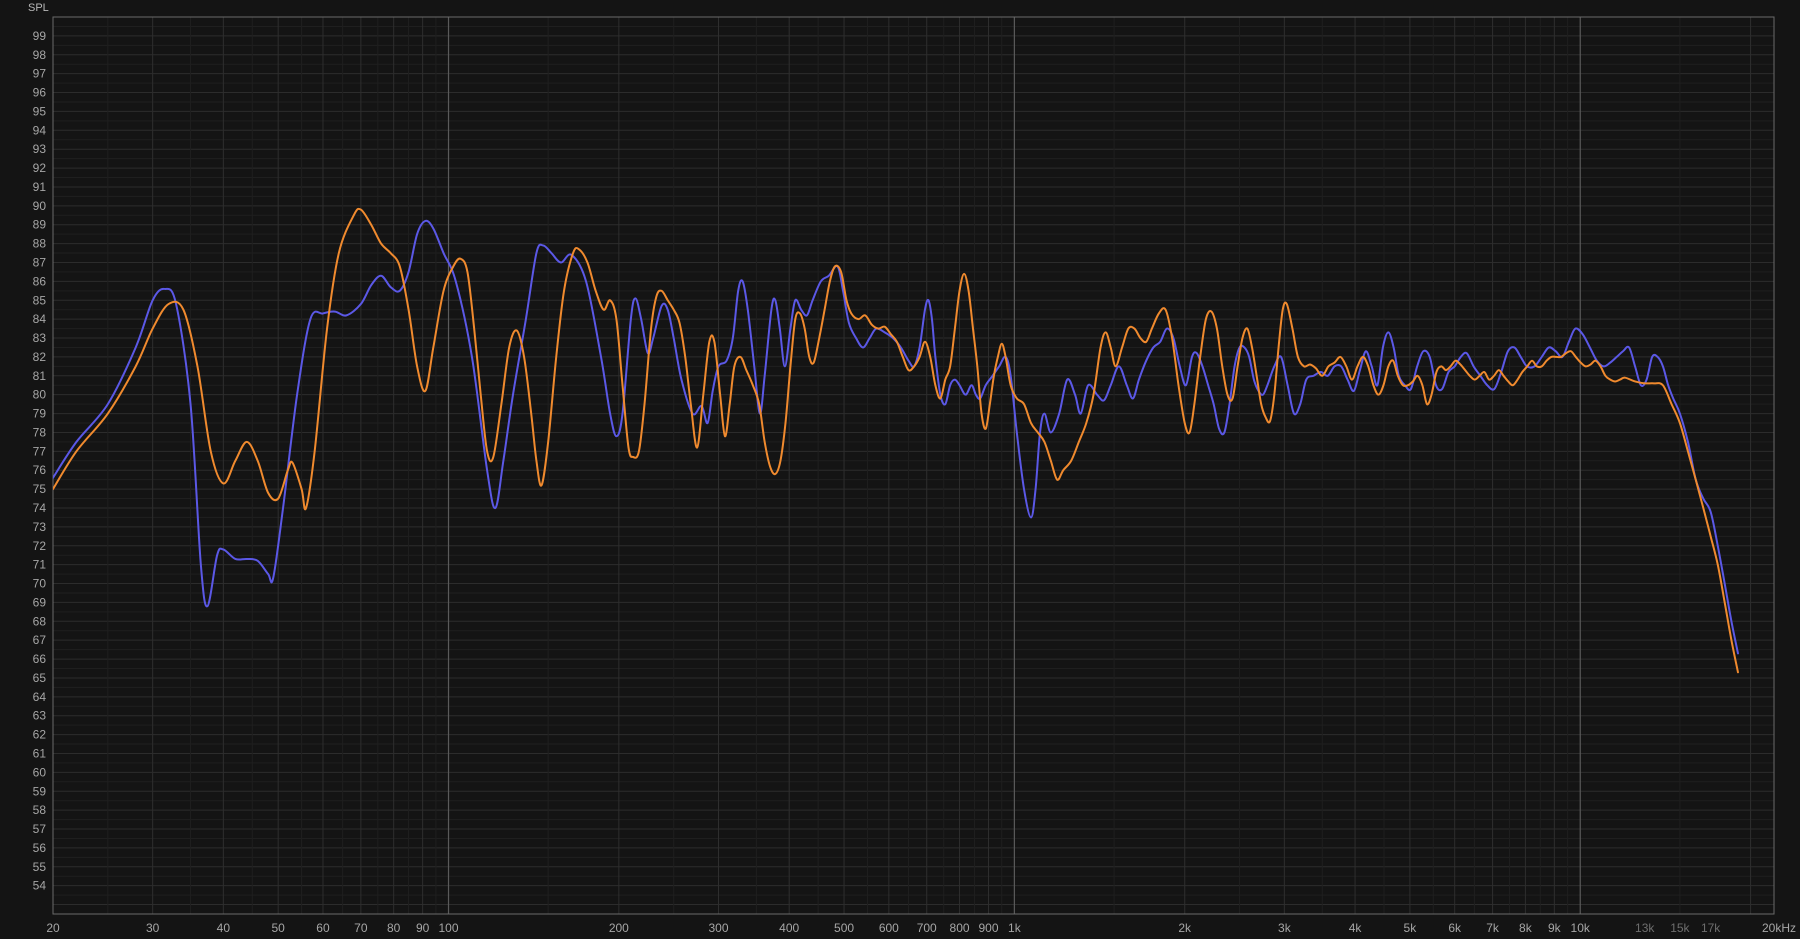 This screenshot has height=939, width=1800. What do you see at coordinates (1493, 928) in the screenshot?
I see `x-tick-label: 7k` at bounding box center [1493, 928].